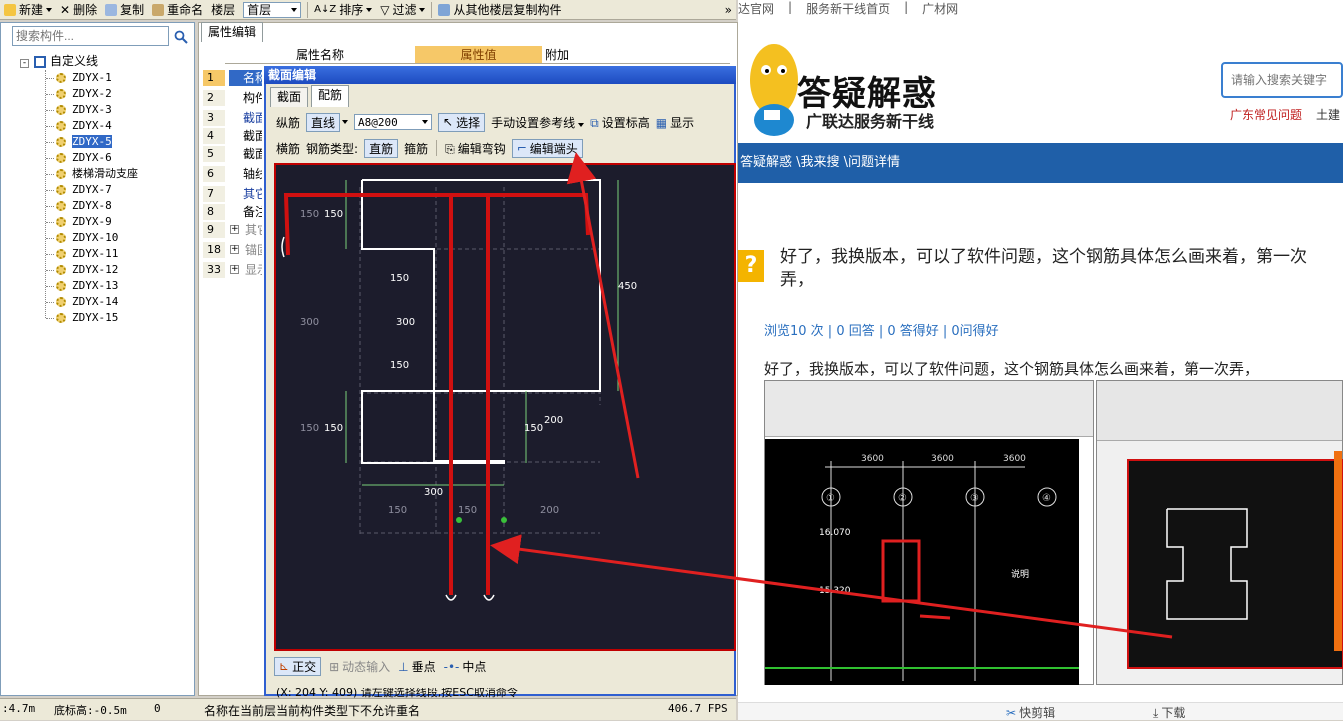 This screenshot has width=1343, height=721. I want to click on tree-item: ZDYX-6, so click(79, 157).